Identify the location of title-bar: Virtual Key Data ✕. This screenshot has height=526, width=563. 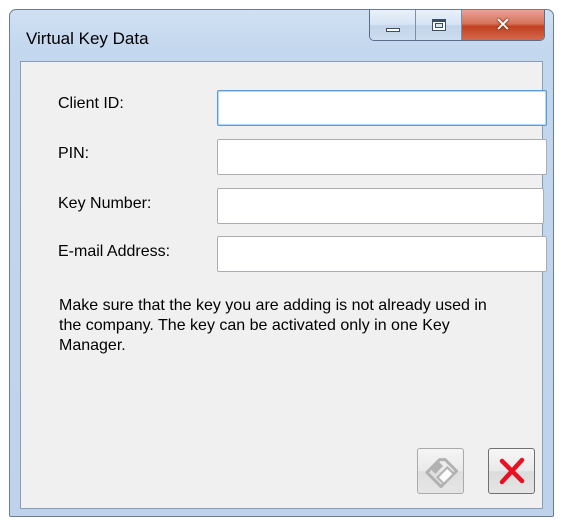
(281, 35).